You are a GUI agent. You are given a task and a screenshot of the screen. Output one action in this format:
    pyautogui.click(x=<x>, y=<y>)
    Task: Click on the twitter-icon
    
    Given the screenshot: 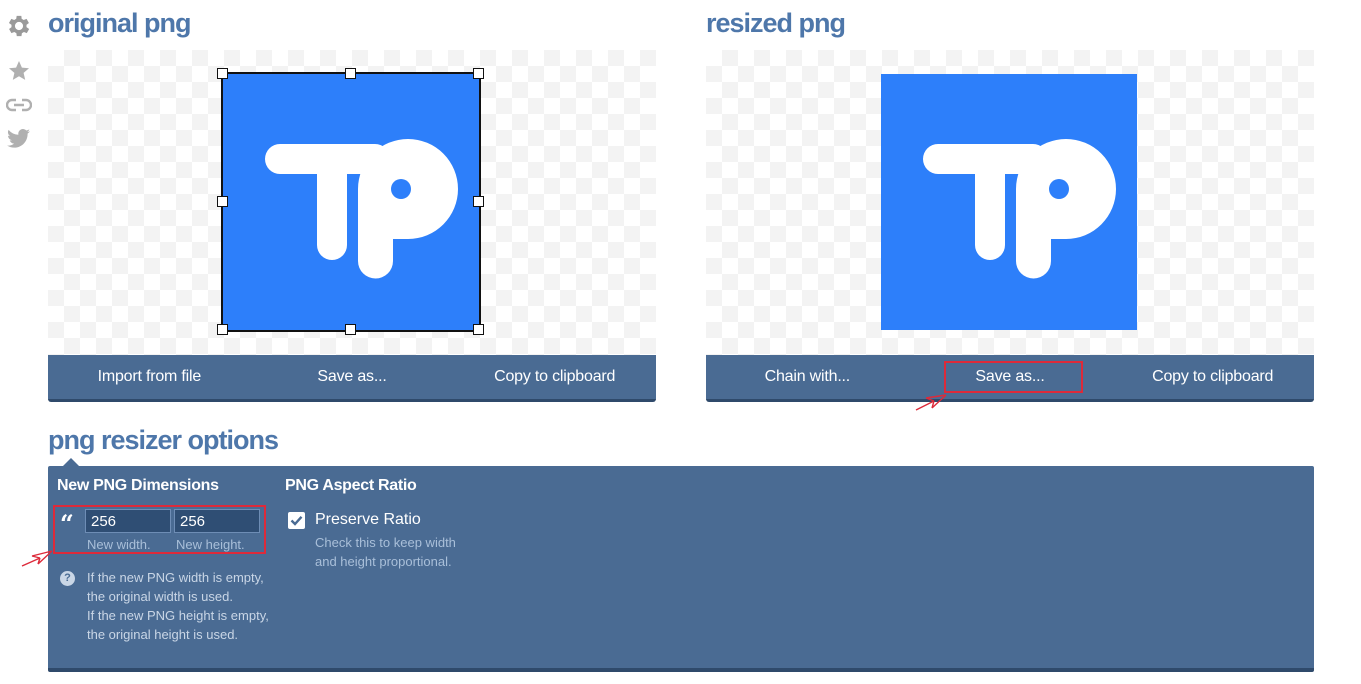 What is the action you would take?
    pyautogui.click(x=19, y=139)
    